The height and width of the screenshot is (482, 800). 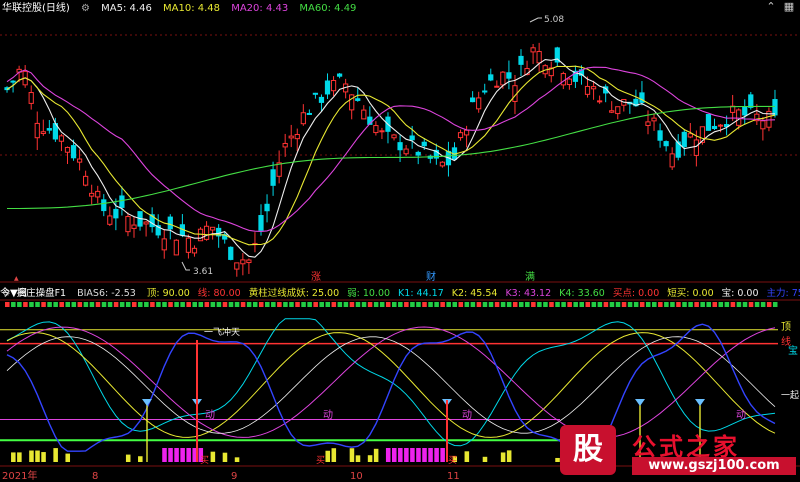 I want to click on settings-icon: ⚙, so click(x=85, y=8).